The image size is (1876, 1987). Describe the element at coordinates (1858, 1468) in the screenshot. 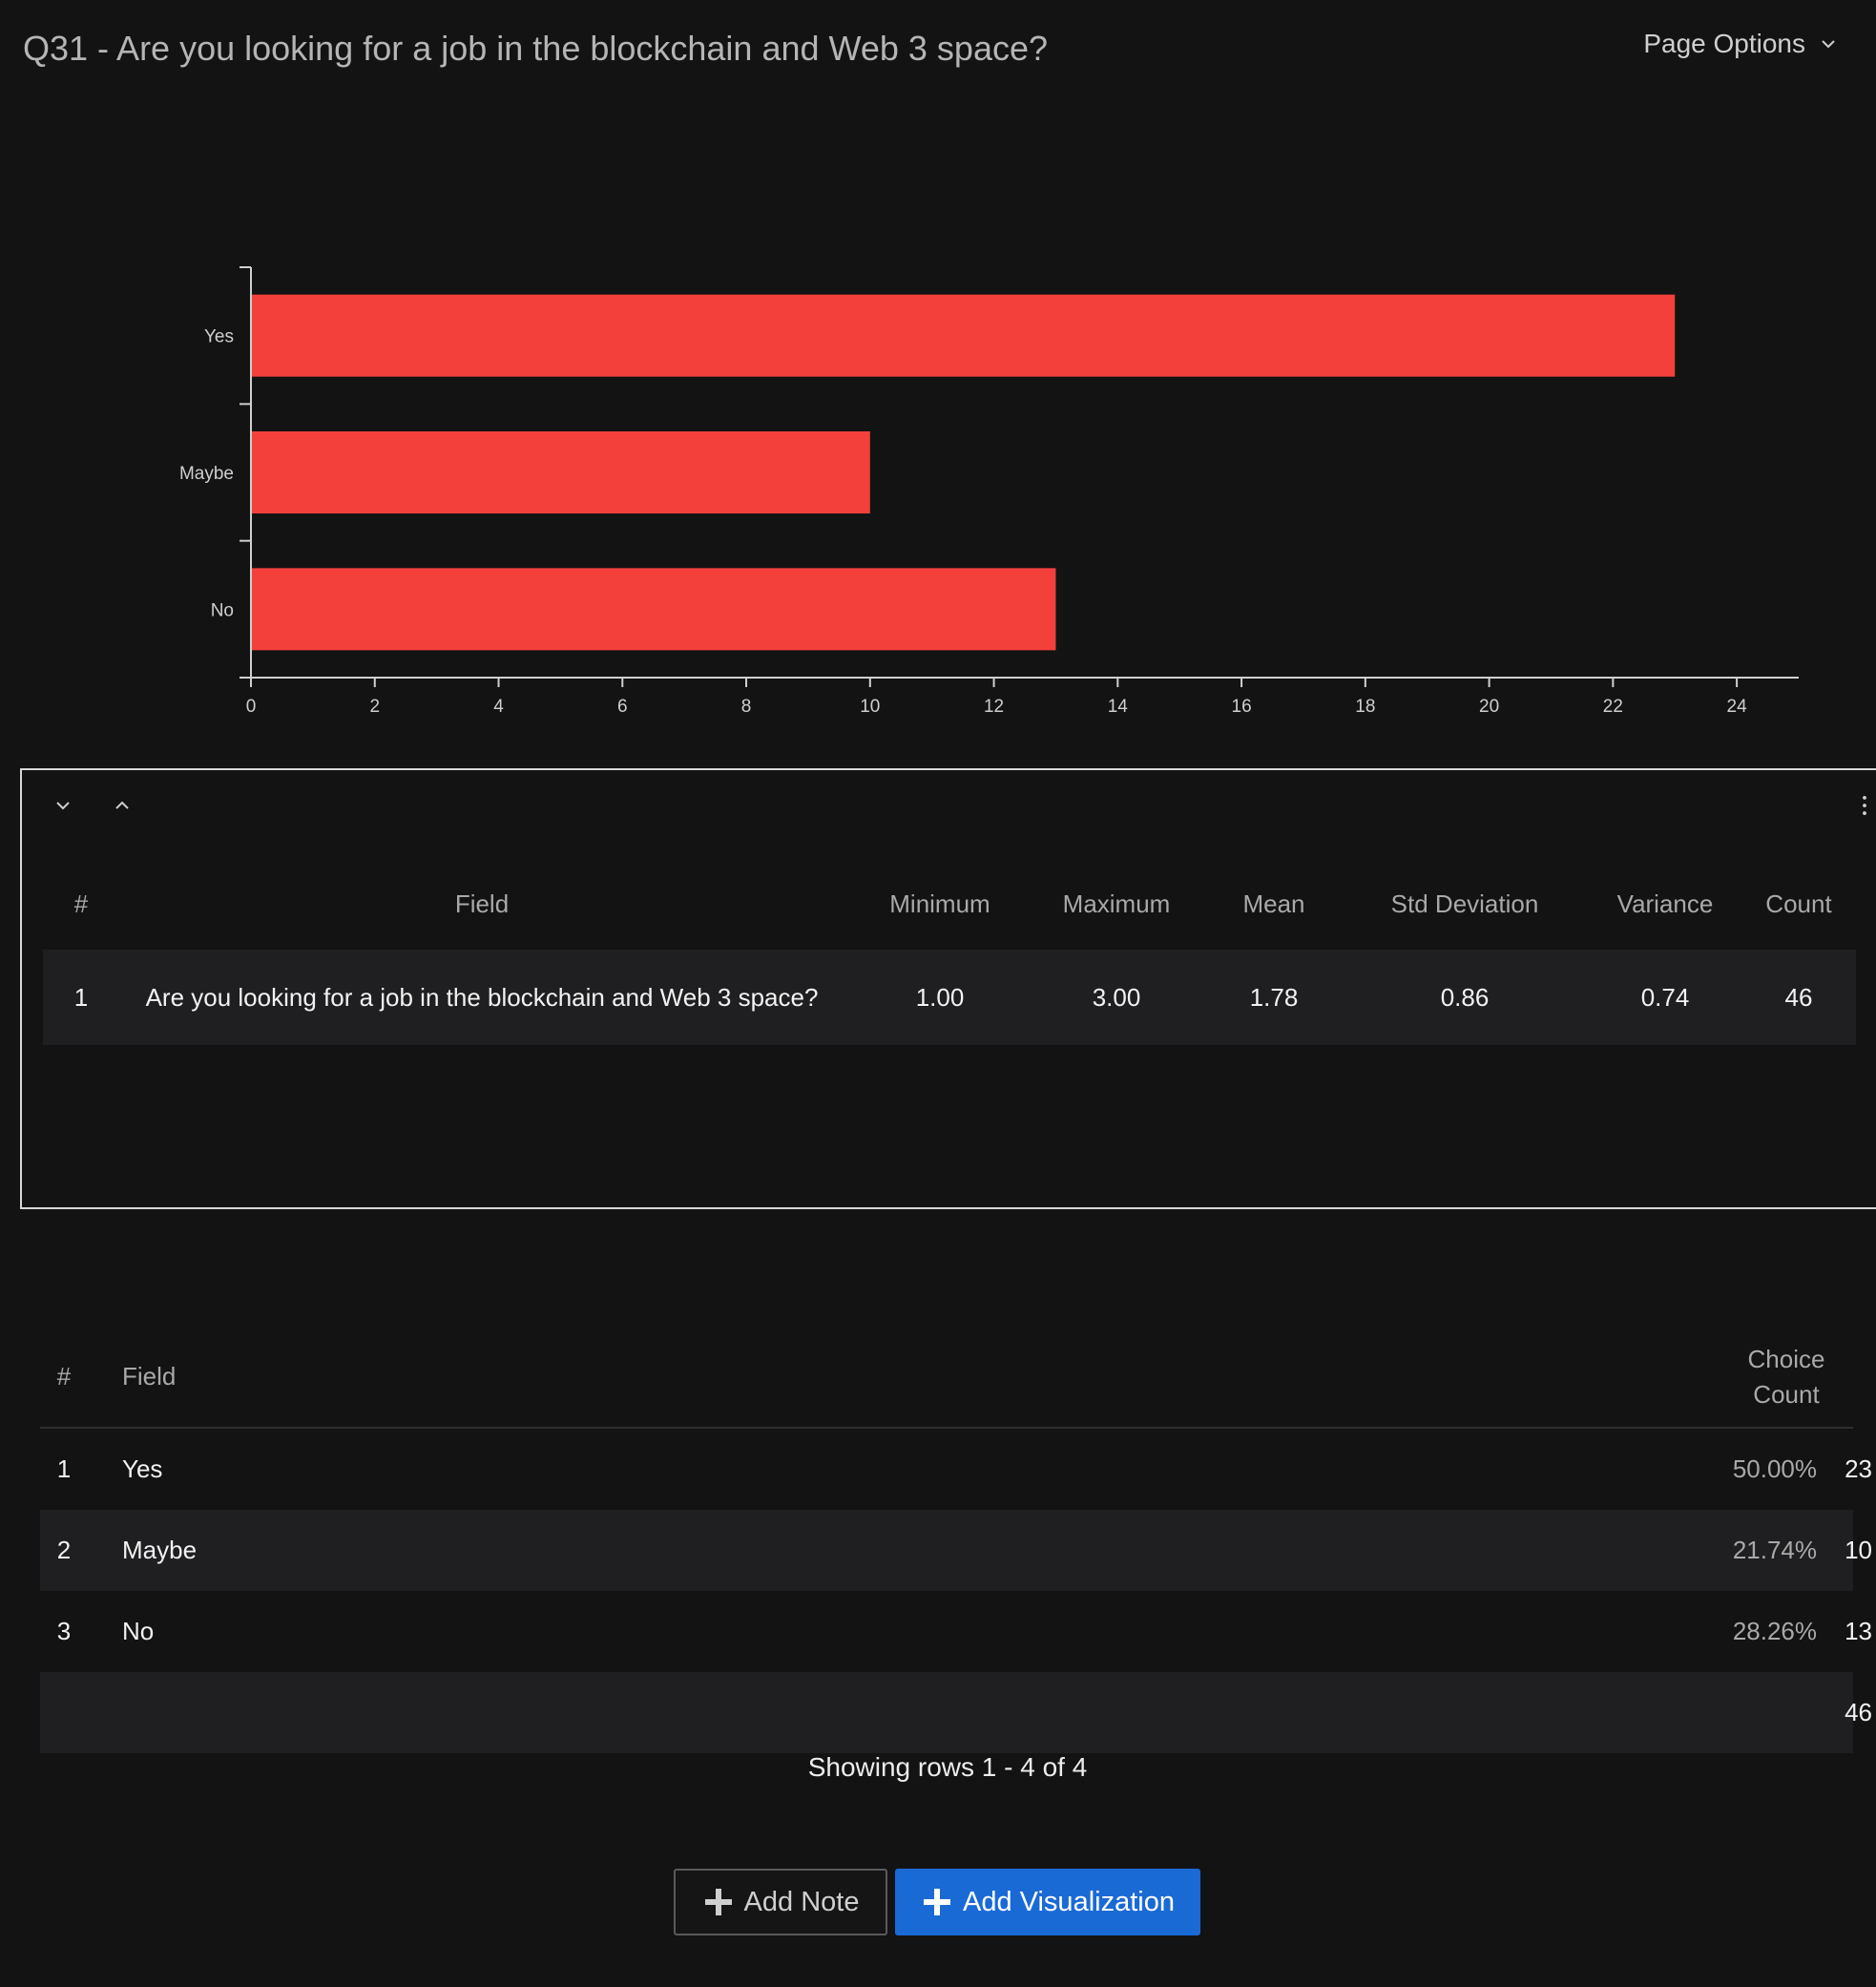

I see `row-count: 23` at that location.